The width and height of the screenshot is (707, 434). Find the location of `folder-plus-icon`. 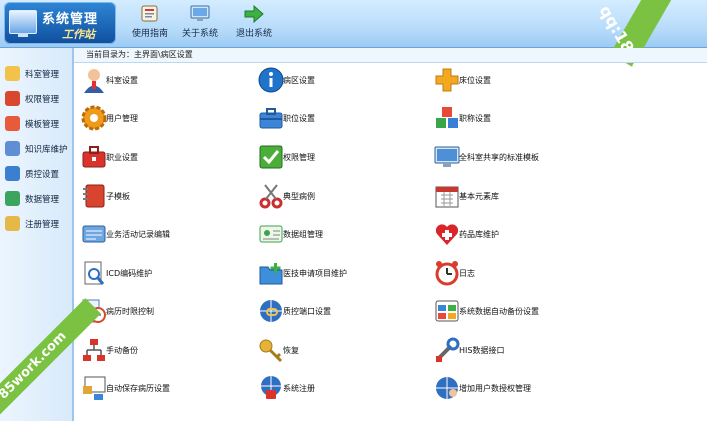

folder-plus-icon is located at coordinates (271, 273).